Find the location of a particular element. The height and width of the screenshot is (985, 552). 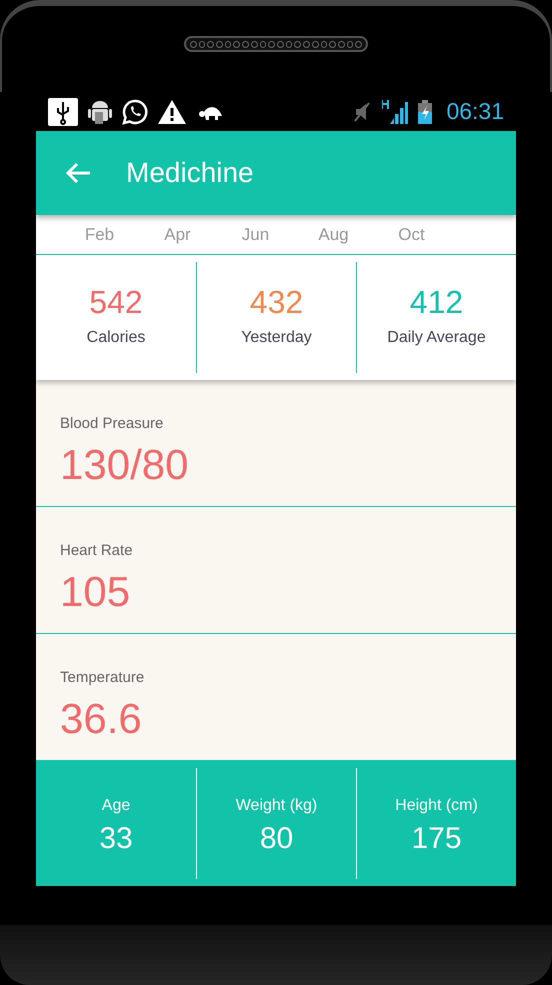

stat-label: Calories is located at coordinates (116, 338).